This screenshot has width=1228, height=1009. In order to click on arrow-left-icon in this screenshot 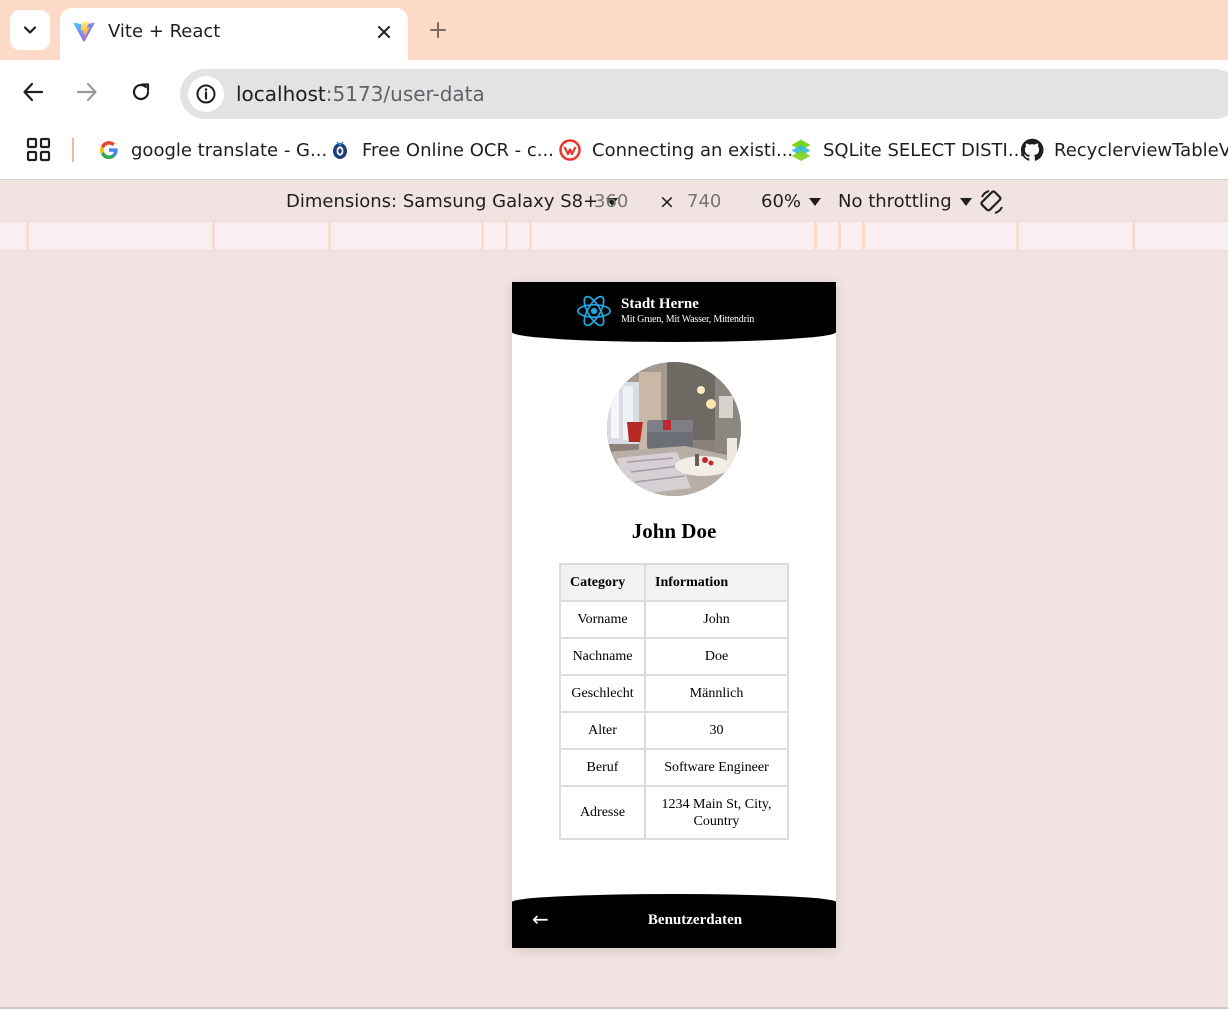, I will do `click(33, 92)`.